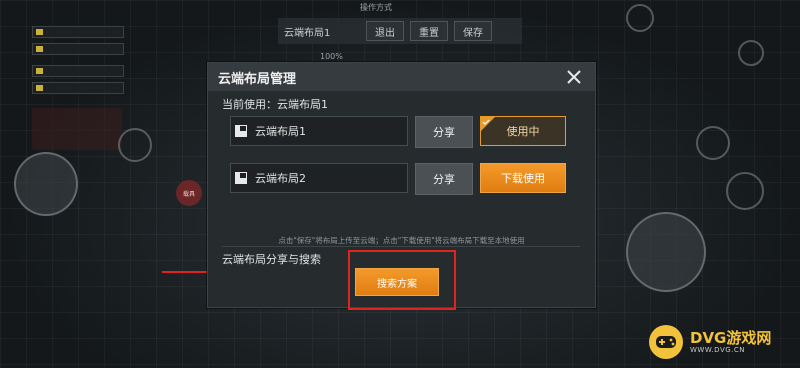  I want to click on check-corner-icon, so click(488, 124).